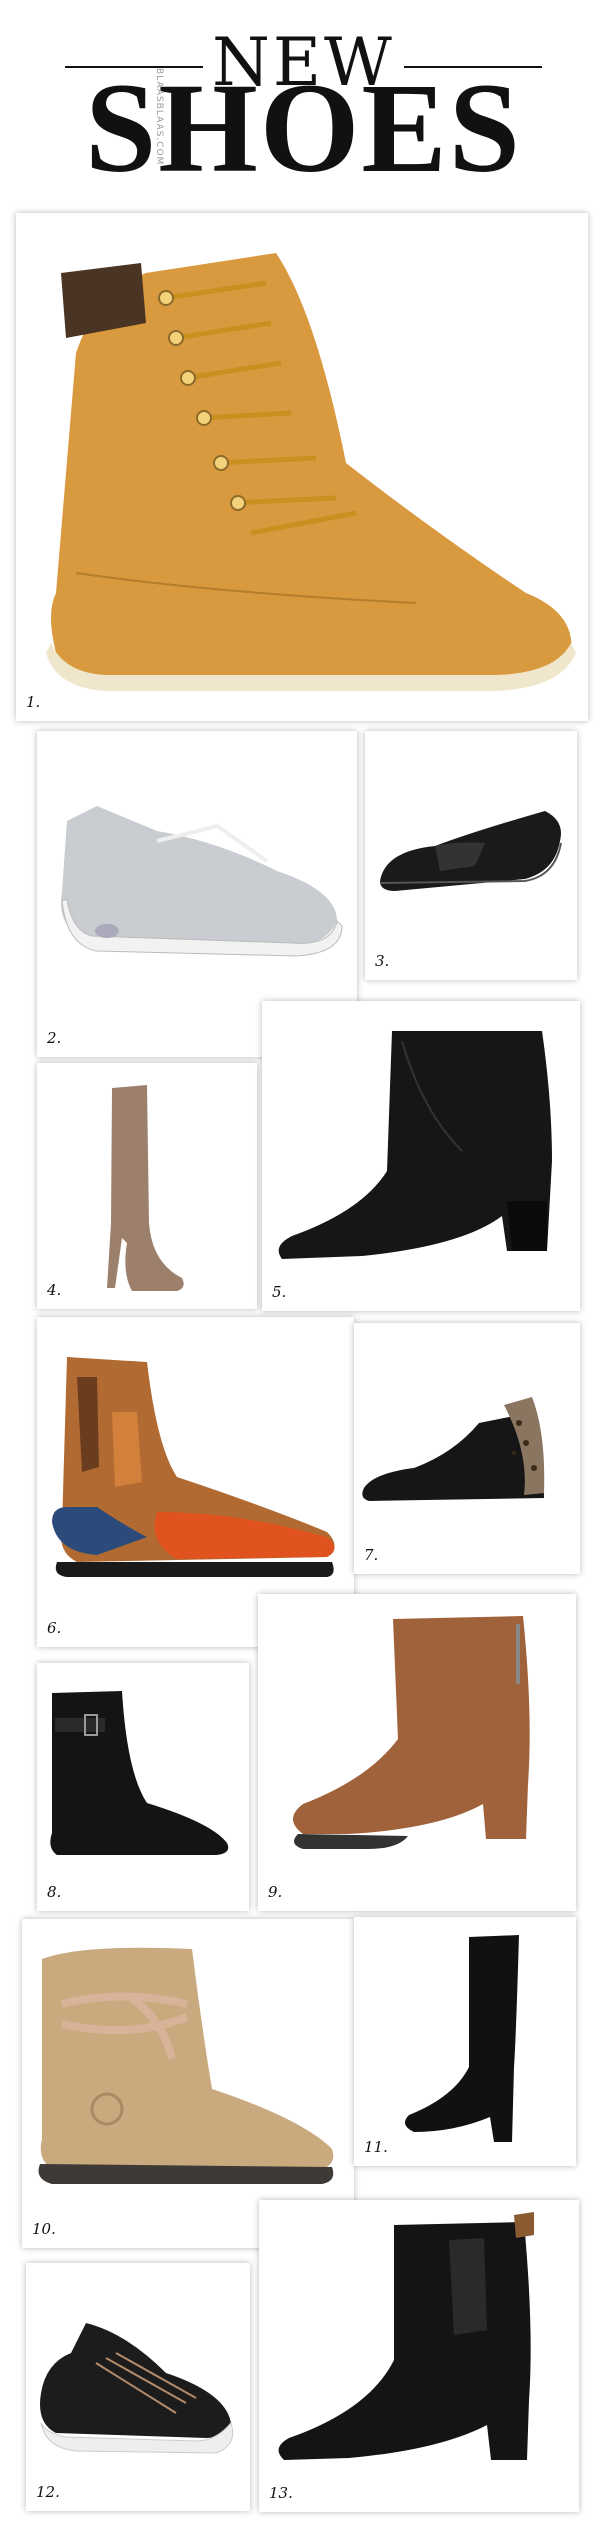 Image resolution: width=607 pixels, height=2540 pixels. What do you see at coordinates (159, 117) in the screenshot?
I see `watermark: BLAASBLAAS.COM` at bounding box center [159, 117].